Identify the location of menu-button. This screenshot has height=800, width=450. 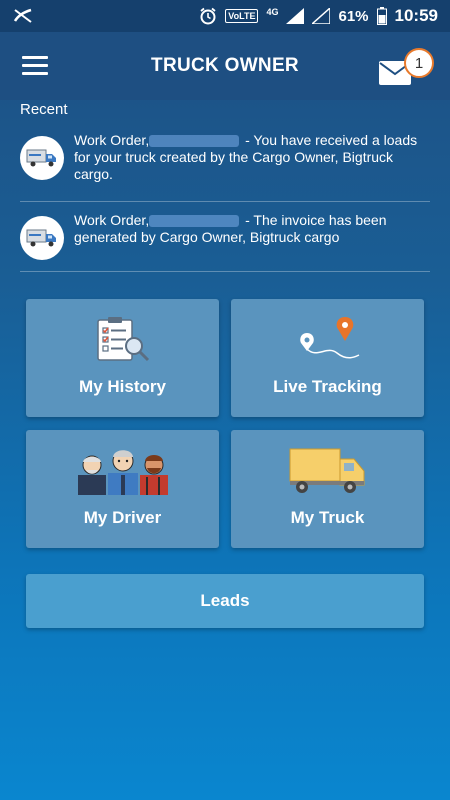
(35, 66).